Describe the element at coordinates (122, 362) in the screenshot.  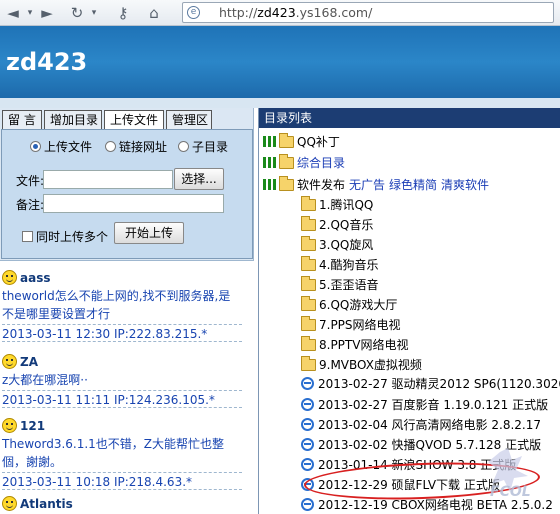
I see `message-author: ZA` at that location.